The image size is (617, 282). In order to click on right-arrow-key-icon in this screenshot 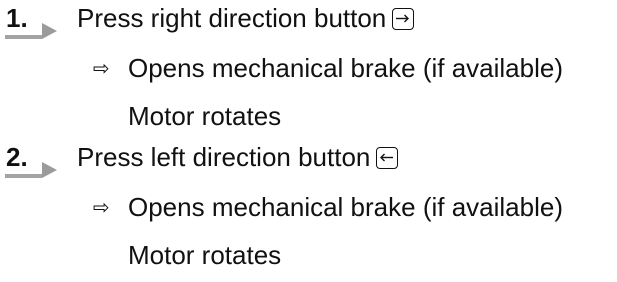, I will do `click(403, 19)`.